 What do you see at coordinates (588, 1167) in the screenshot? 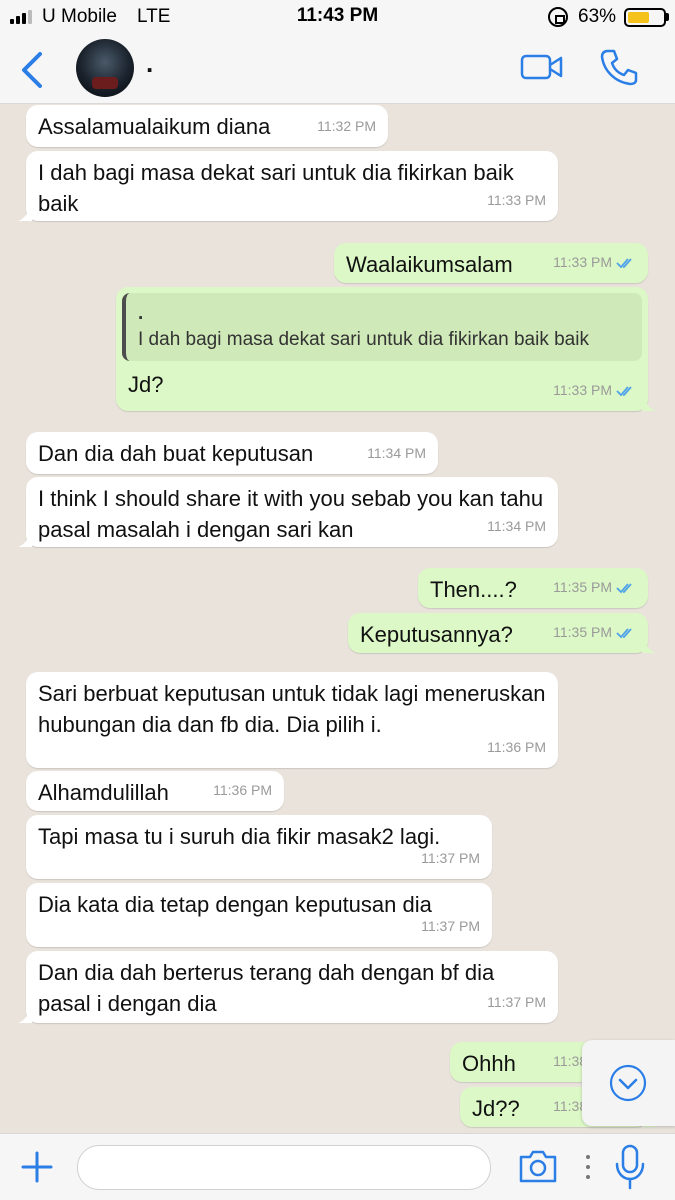
I see `more-dots-icon` at bounding box center [588, 1167].